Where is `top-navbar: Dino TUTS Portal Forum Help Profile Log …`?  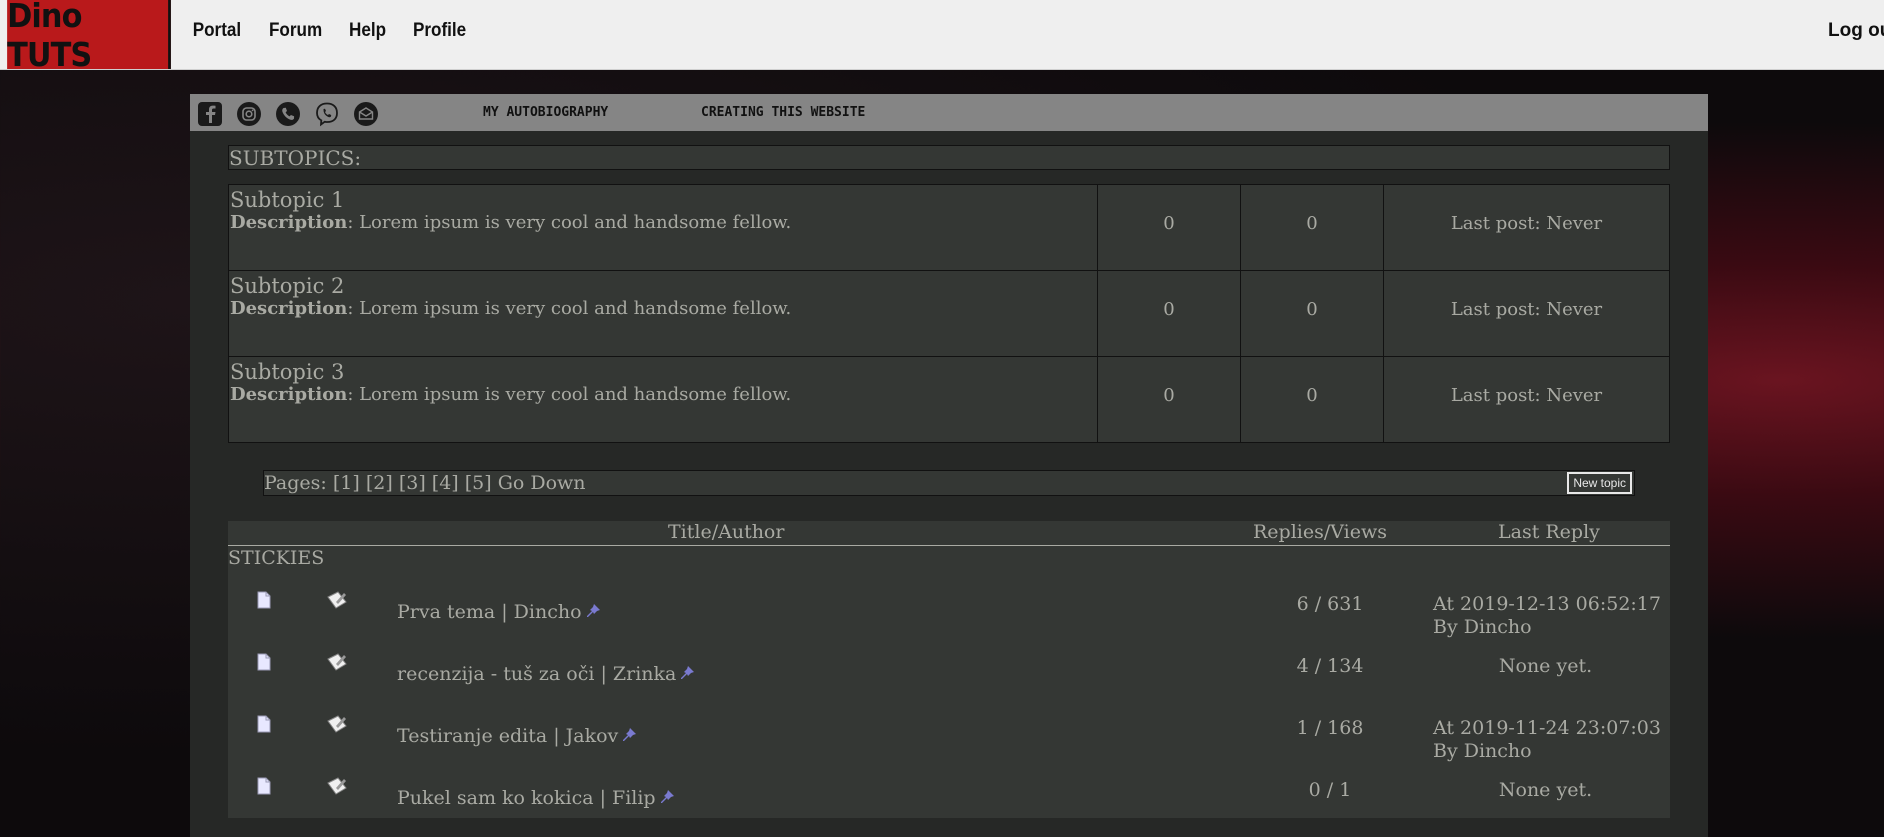 top-navbar: Dino TUTS Portal Forum Help Profile Log … is located at coordinates (942, 37).